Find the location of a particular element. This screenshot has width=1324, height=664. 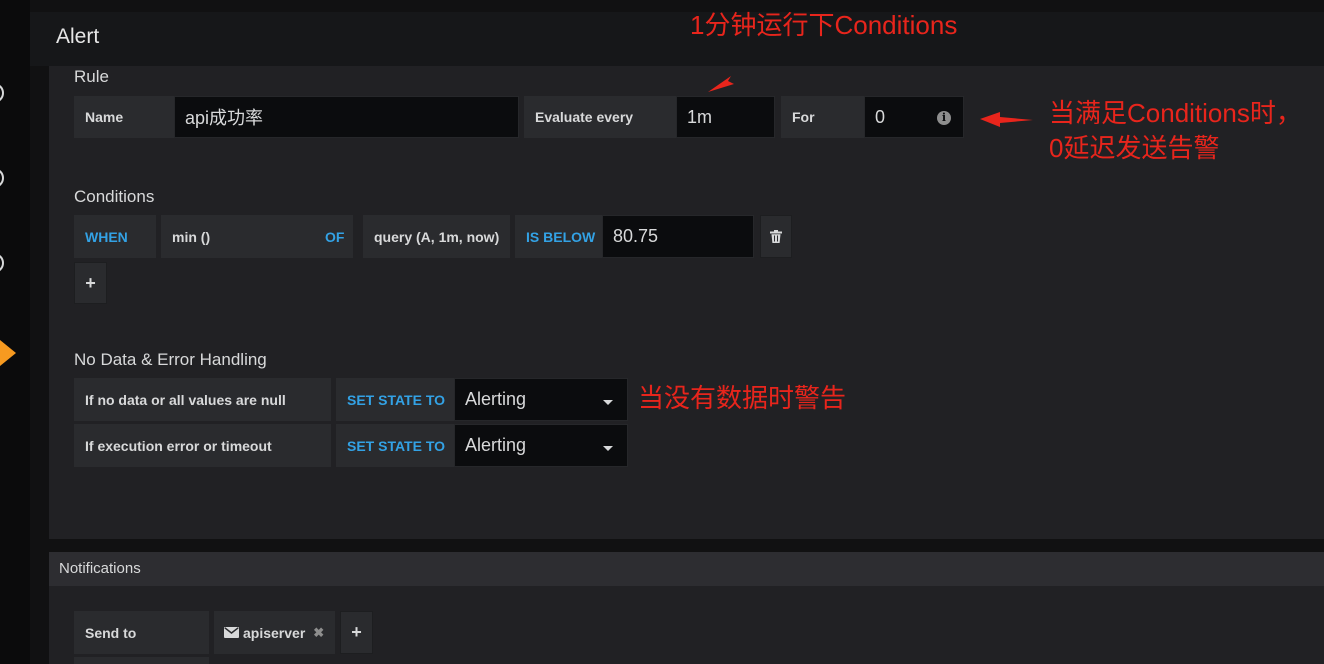

annotation-arrows is located at coordinates (870, 94).